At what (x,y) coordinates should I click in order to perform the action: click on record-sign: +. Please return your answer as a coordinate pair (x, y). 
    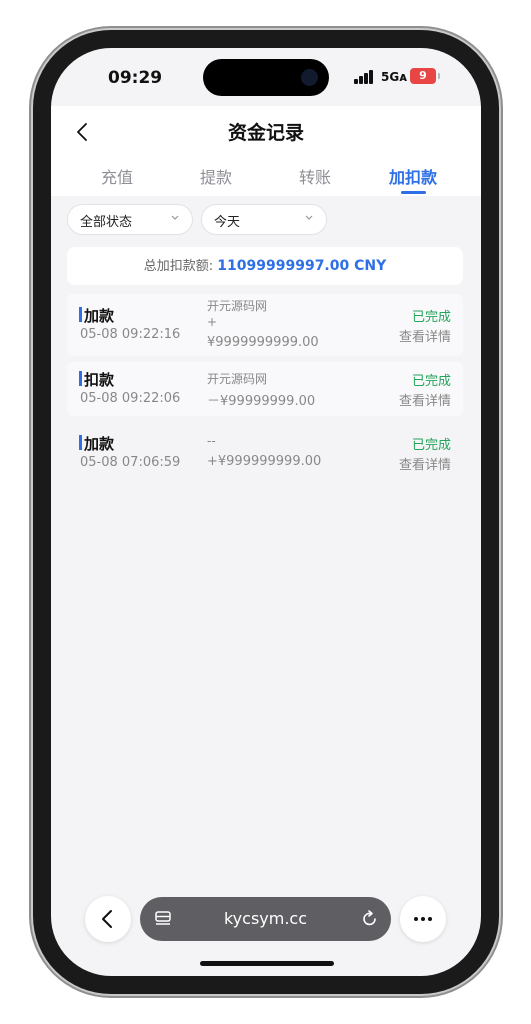
    Looking at the image, I should click on (212, 322).